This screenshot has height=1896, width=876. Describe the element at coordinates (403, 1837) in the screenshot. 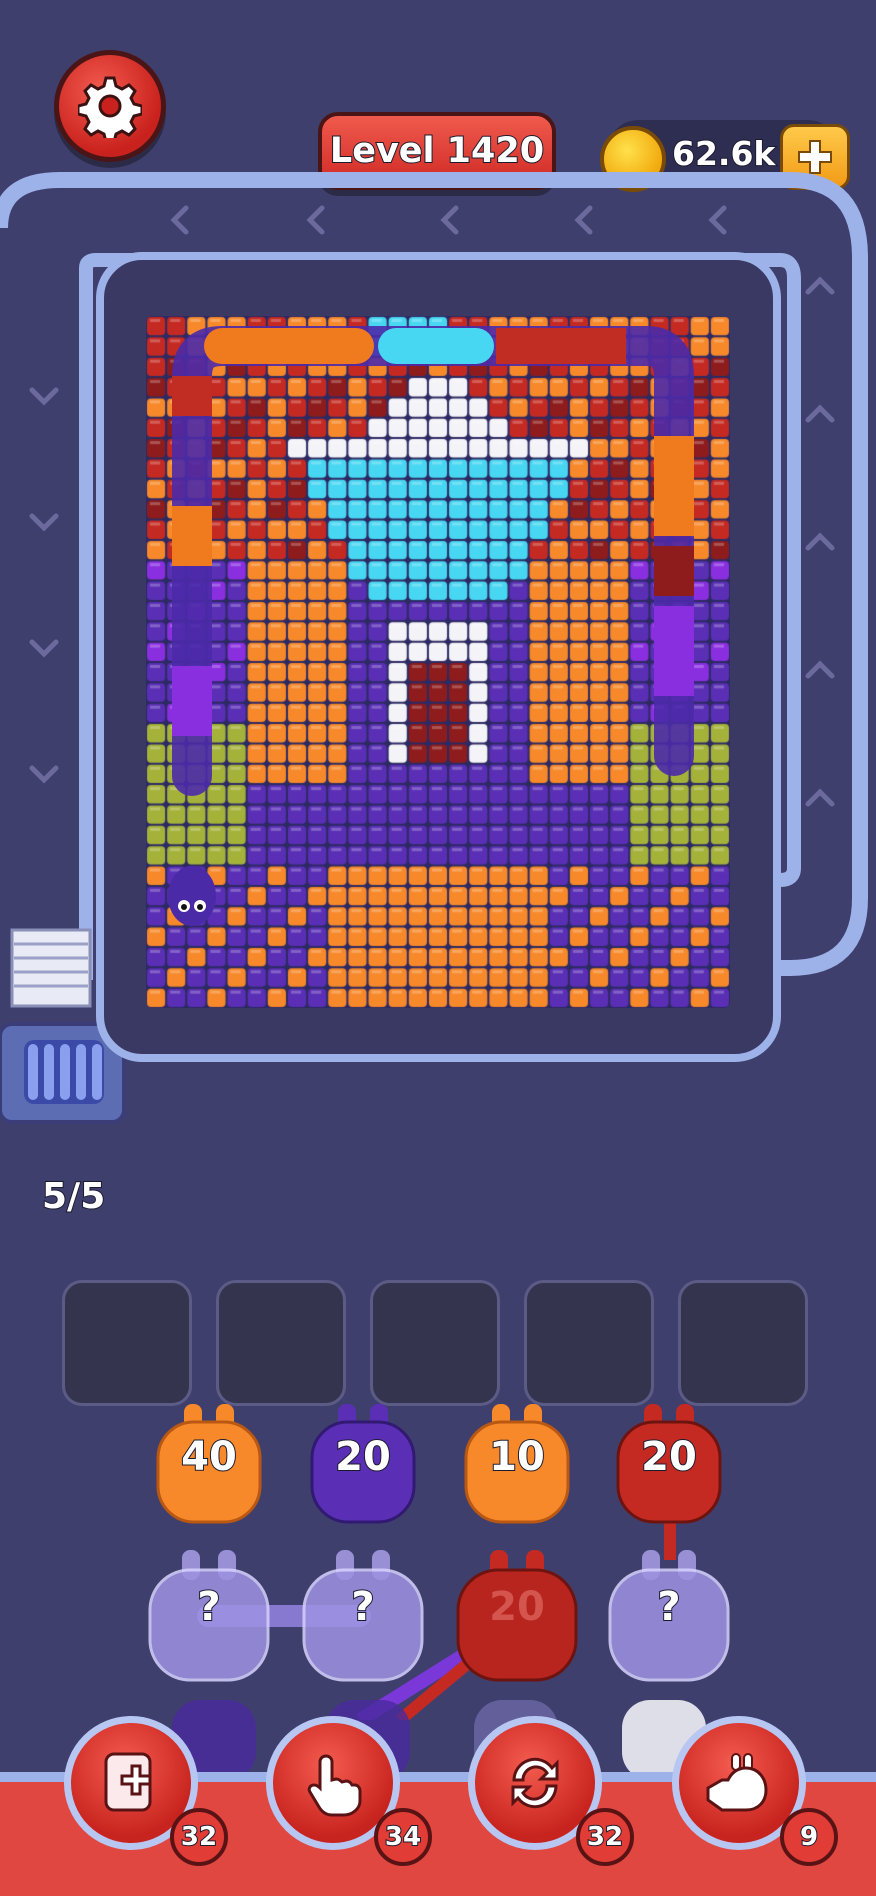

I see `powerup-count: 34` at that location.